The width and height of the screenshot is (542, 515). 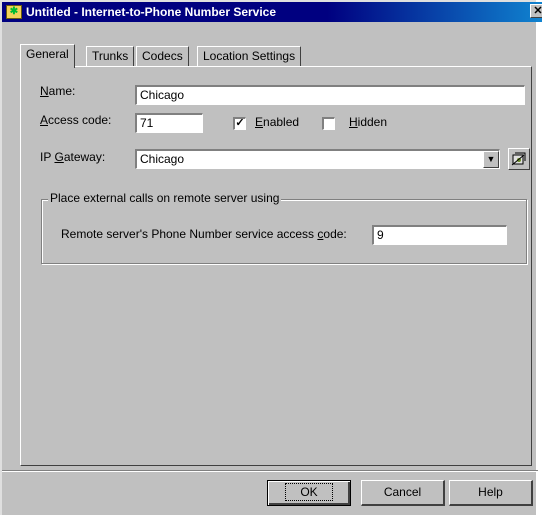 What do you see at coordinates (14, 12) in the screenshot?
I see `app-icon: ✱` at bounding box center [14, 12].